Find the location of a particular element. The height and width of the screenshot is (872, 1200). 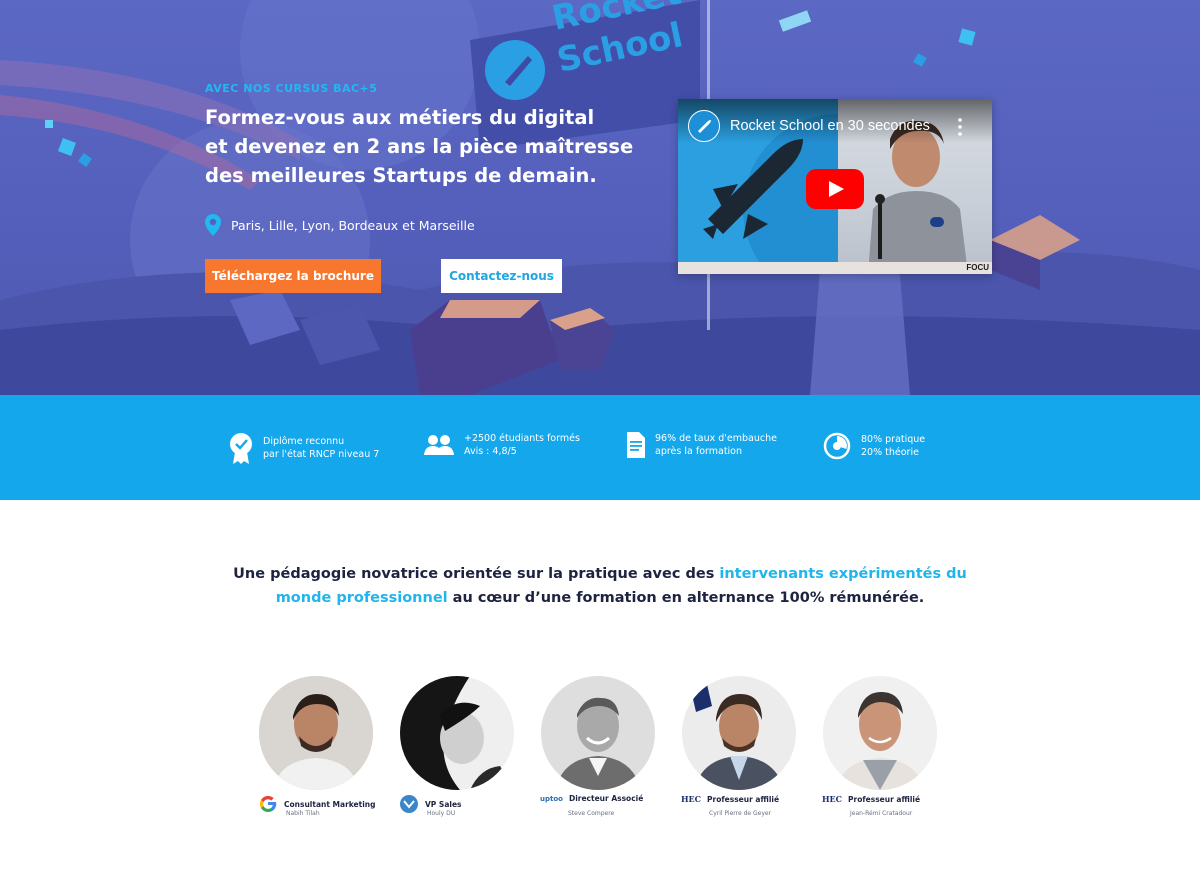

speaker-name: Nabih Tilah is located at coordinates (303, 813).